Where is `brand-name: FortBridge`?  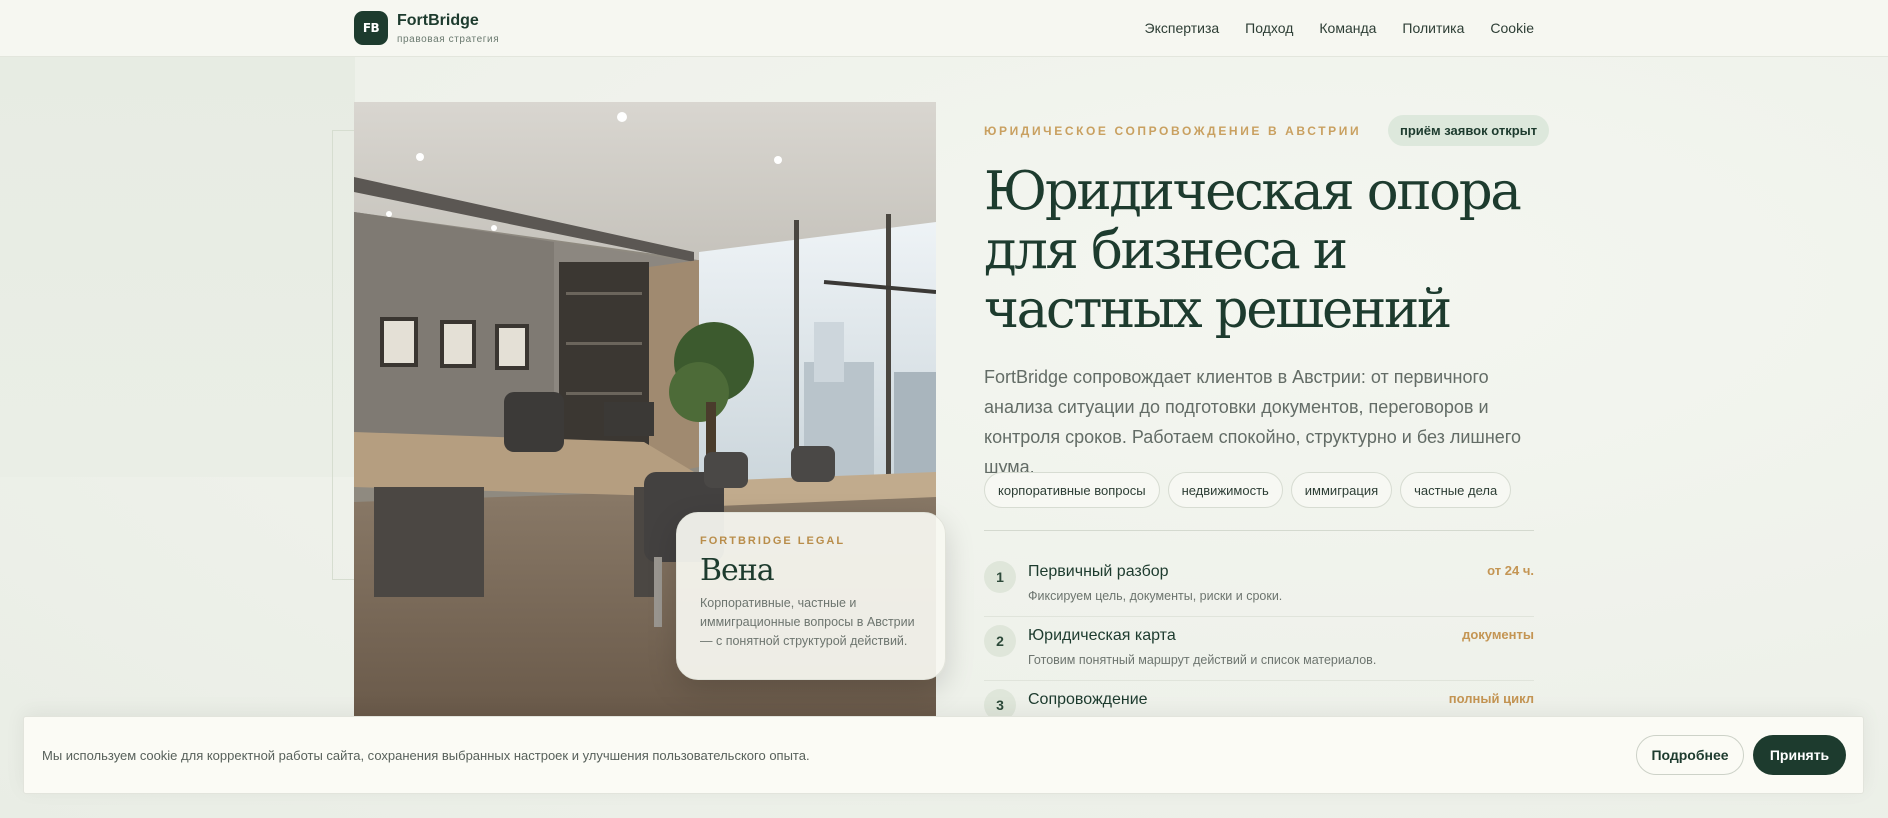
brand-name: FortBridge is located at coordinates (438, 21).